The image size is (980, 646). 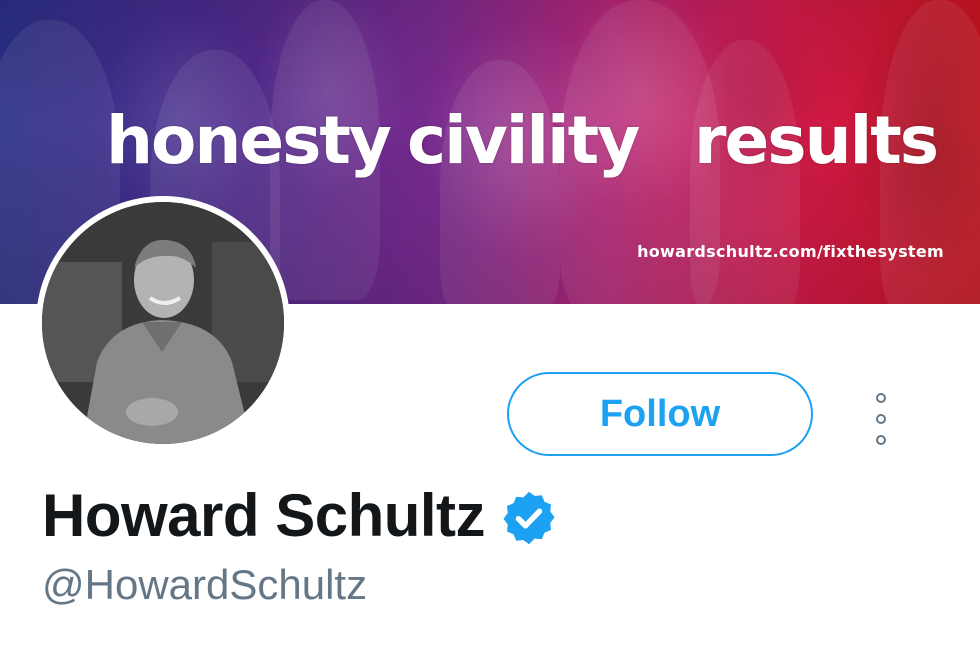 I want to click on banner-word-honesty: honesty, so click(x=249, y=140).